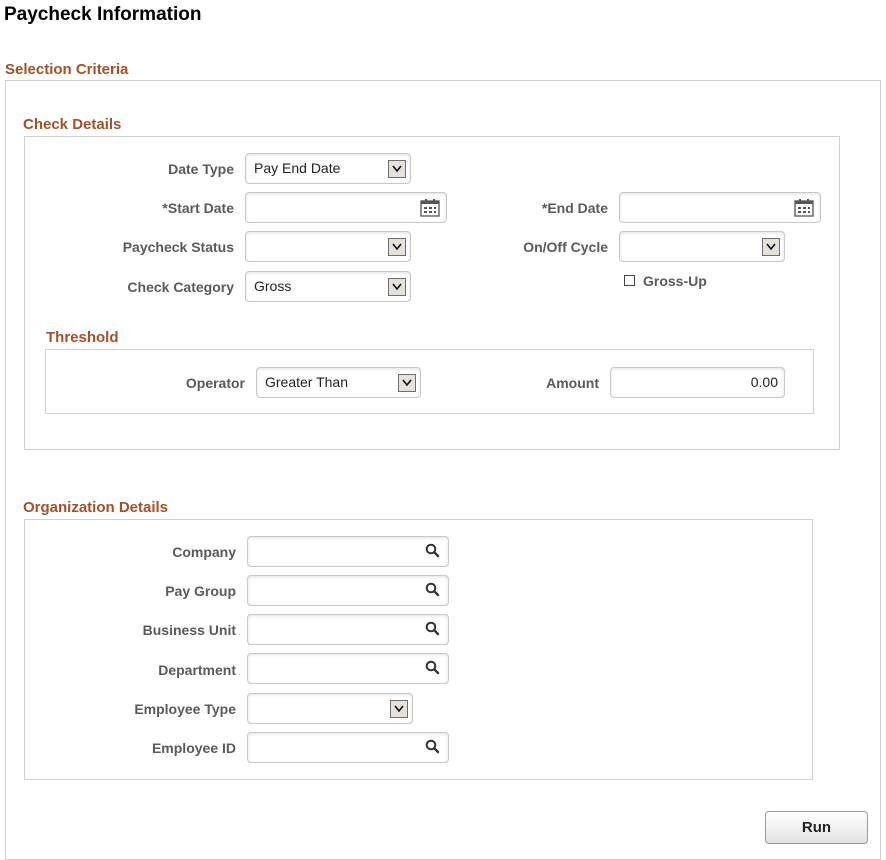  I want to click on pay-group-input, so click(348, 590).